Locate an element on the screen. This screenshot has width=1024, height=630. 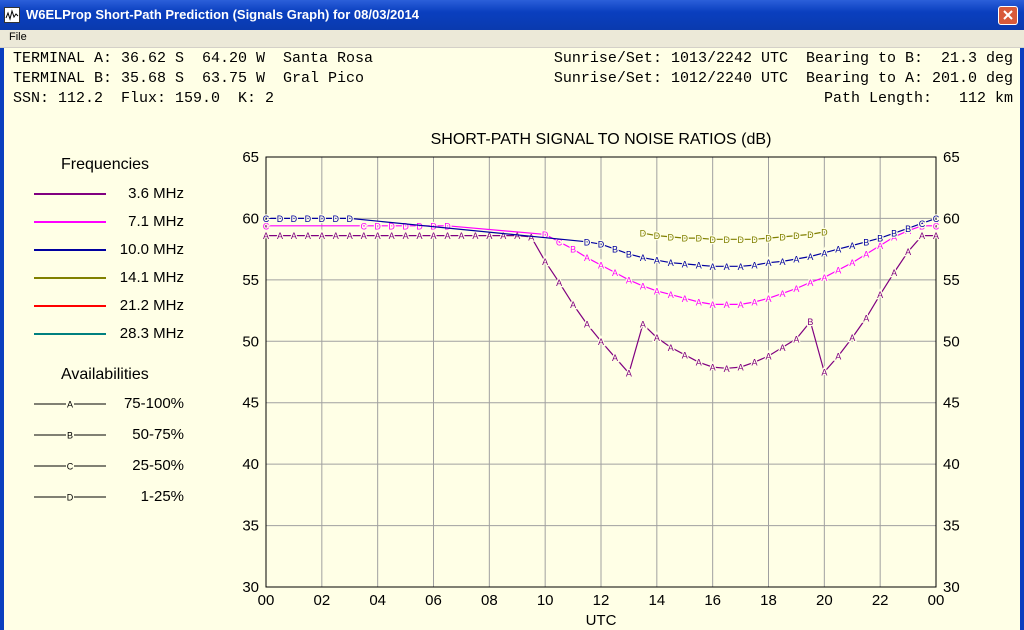
point-marker-7-1-mhz-5: D is located at coordinates (405, 226).